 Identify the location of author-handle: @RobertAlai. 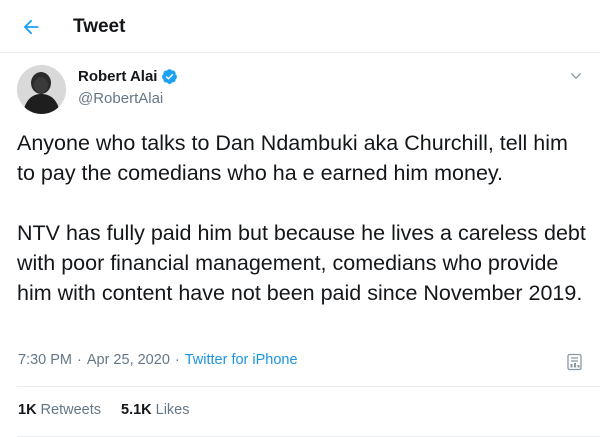
(120, 98).